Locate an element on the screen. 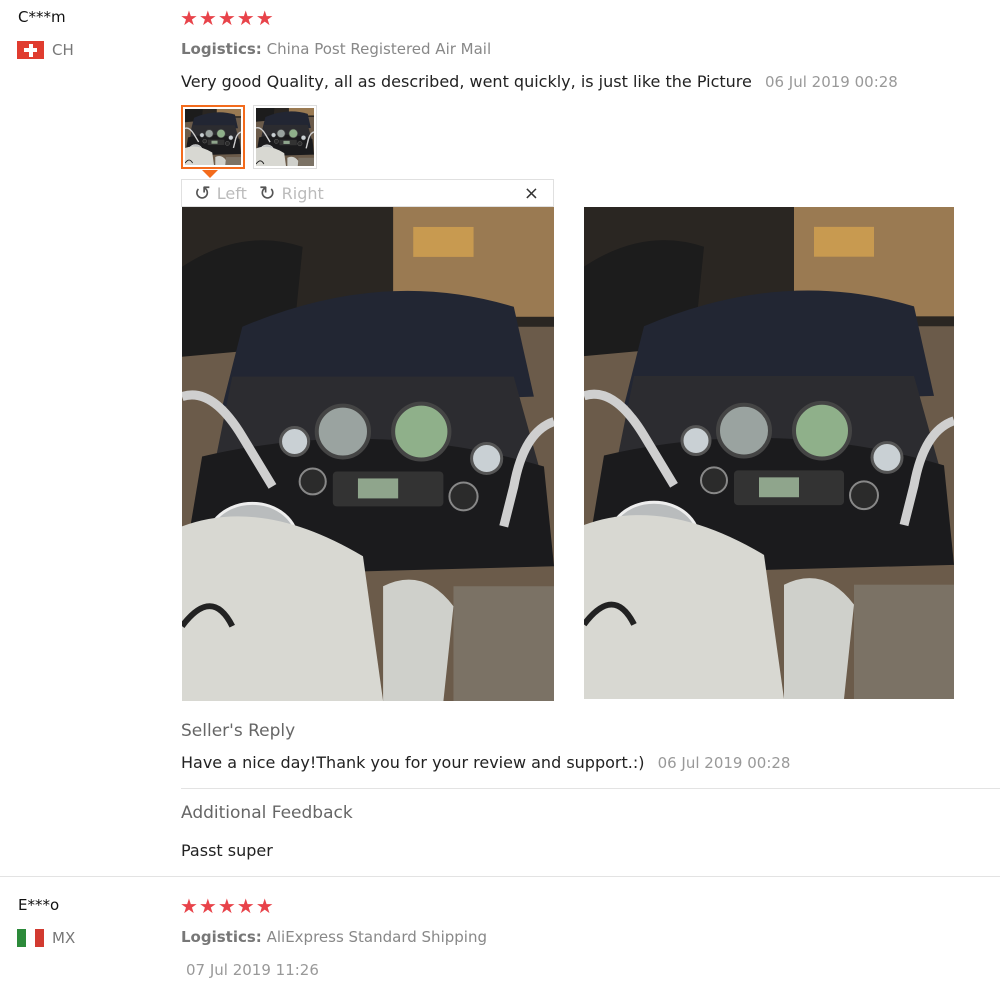 This screenshot has width=1000, height=1000. logistics-info: Logistics: AliExpress Standard Shipping is located at coordinates (334, 937).